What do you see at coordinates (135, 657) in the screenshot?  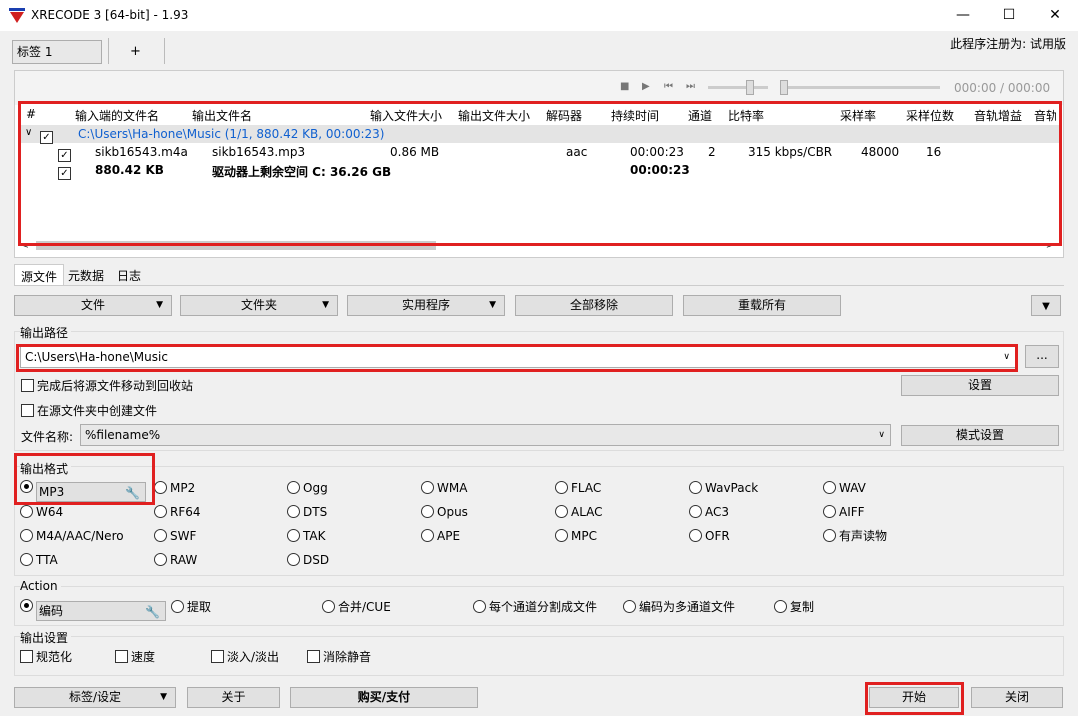 I see `speed-checkbox: 速度` at bounding box center [135, 657].